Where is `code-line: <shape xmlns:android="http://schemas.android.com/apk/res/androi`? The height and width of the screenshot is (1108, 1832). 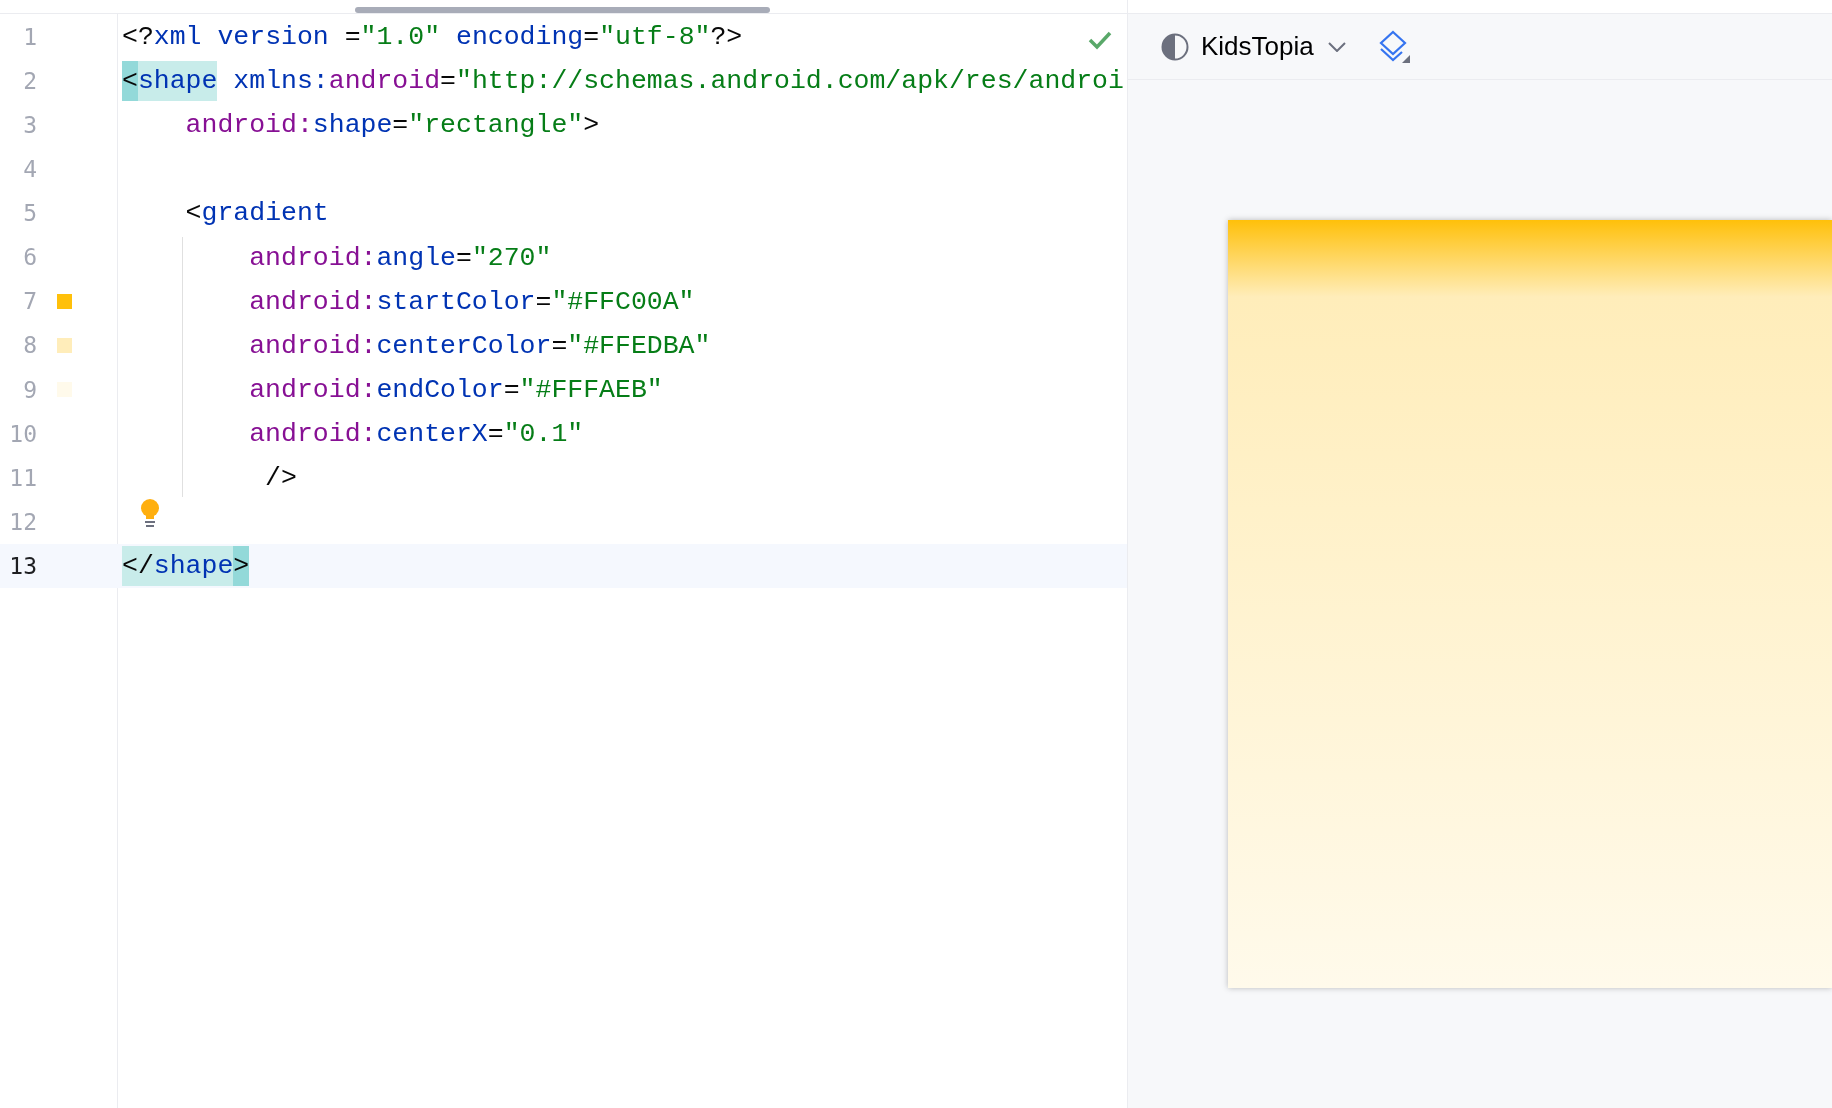
code-line: <shape xmlns:android="http://schemas.android.com/apk/res/androi is located at coordinates (623, 82).